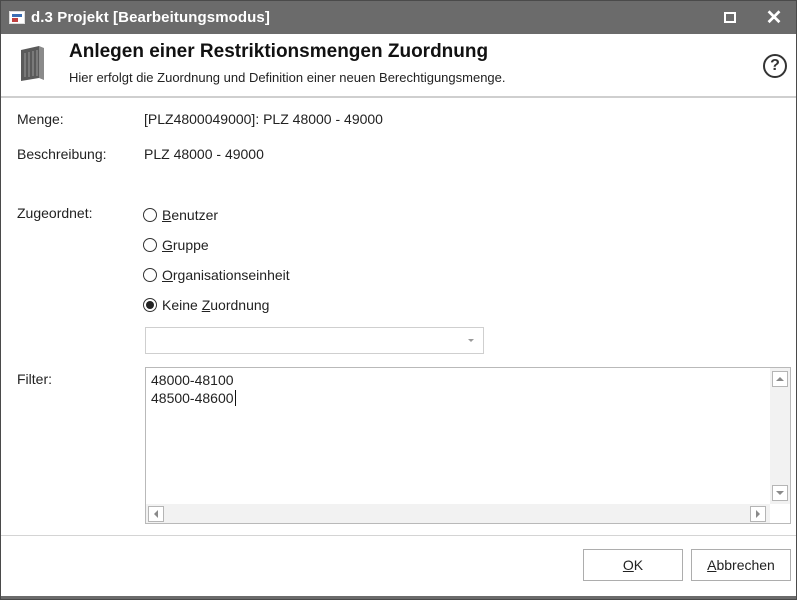 The width and height of the screenshot is (797, 600). I want to click on close-button: ✕, so click(774, 17).